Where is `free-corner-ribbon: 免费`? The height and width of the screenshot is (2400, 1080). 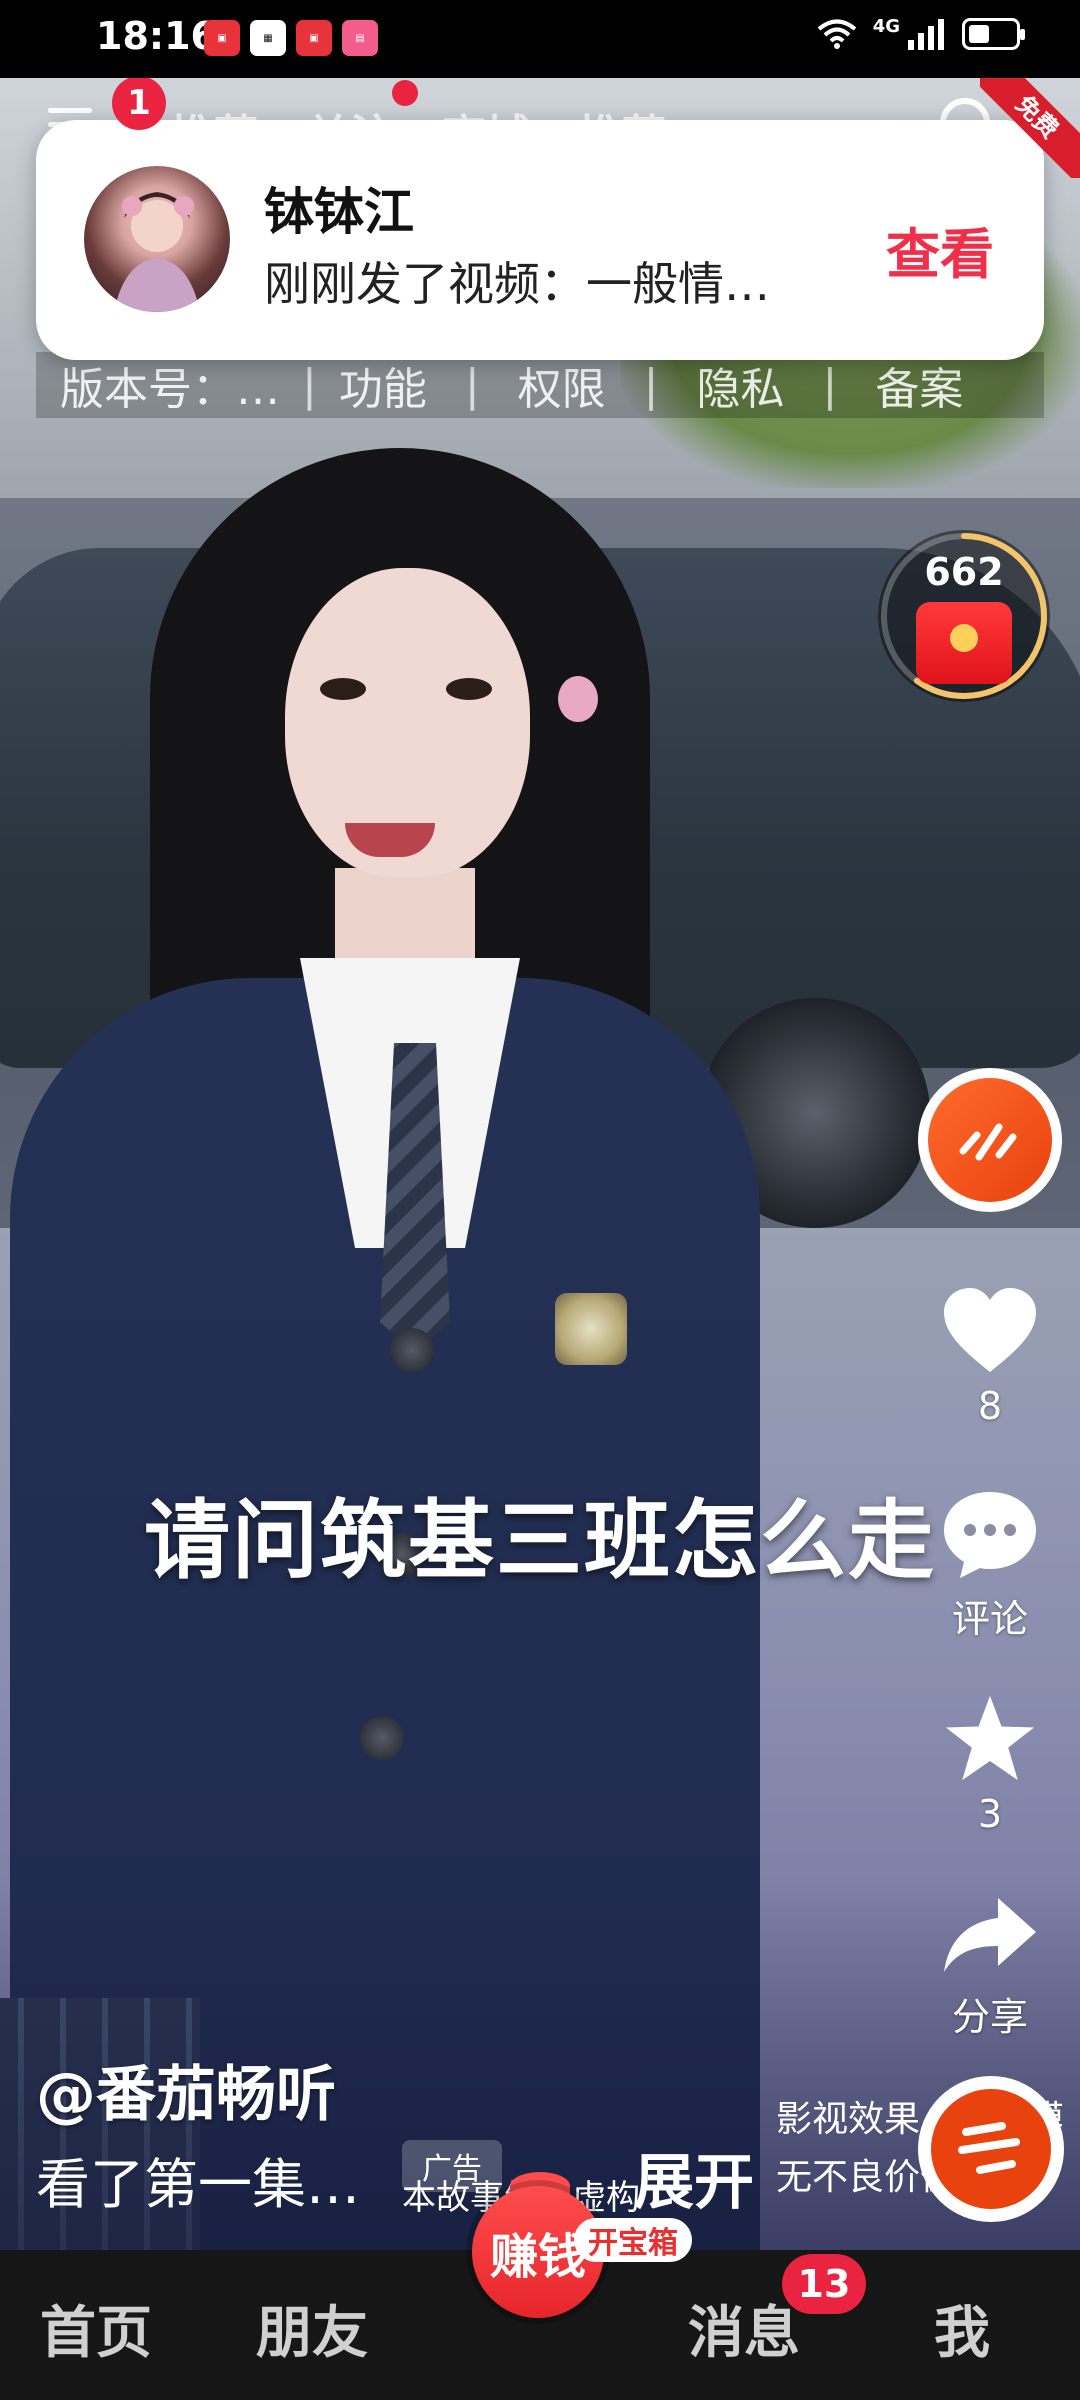 free-corner-ribbon: 免费 is located at coordinates (1030, 128).